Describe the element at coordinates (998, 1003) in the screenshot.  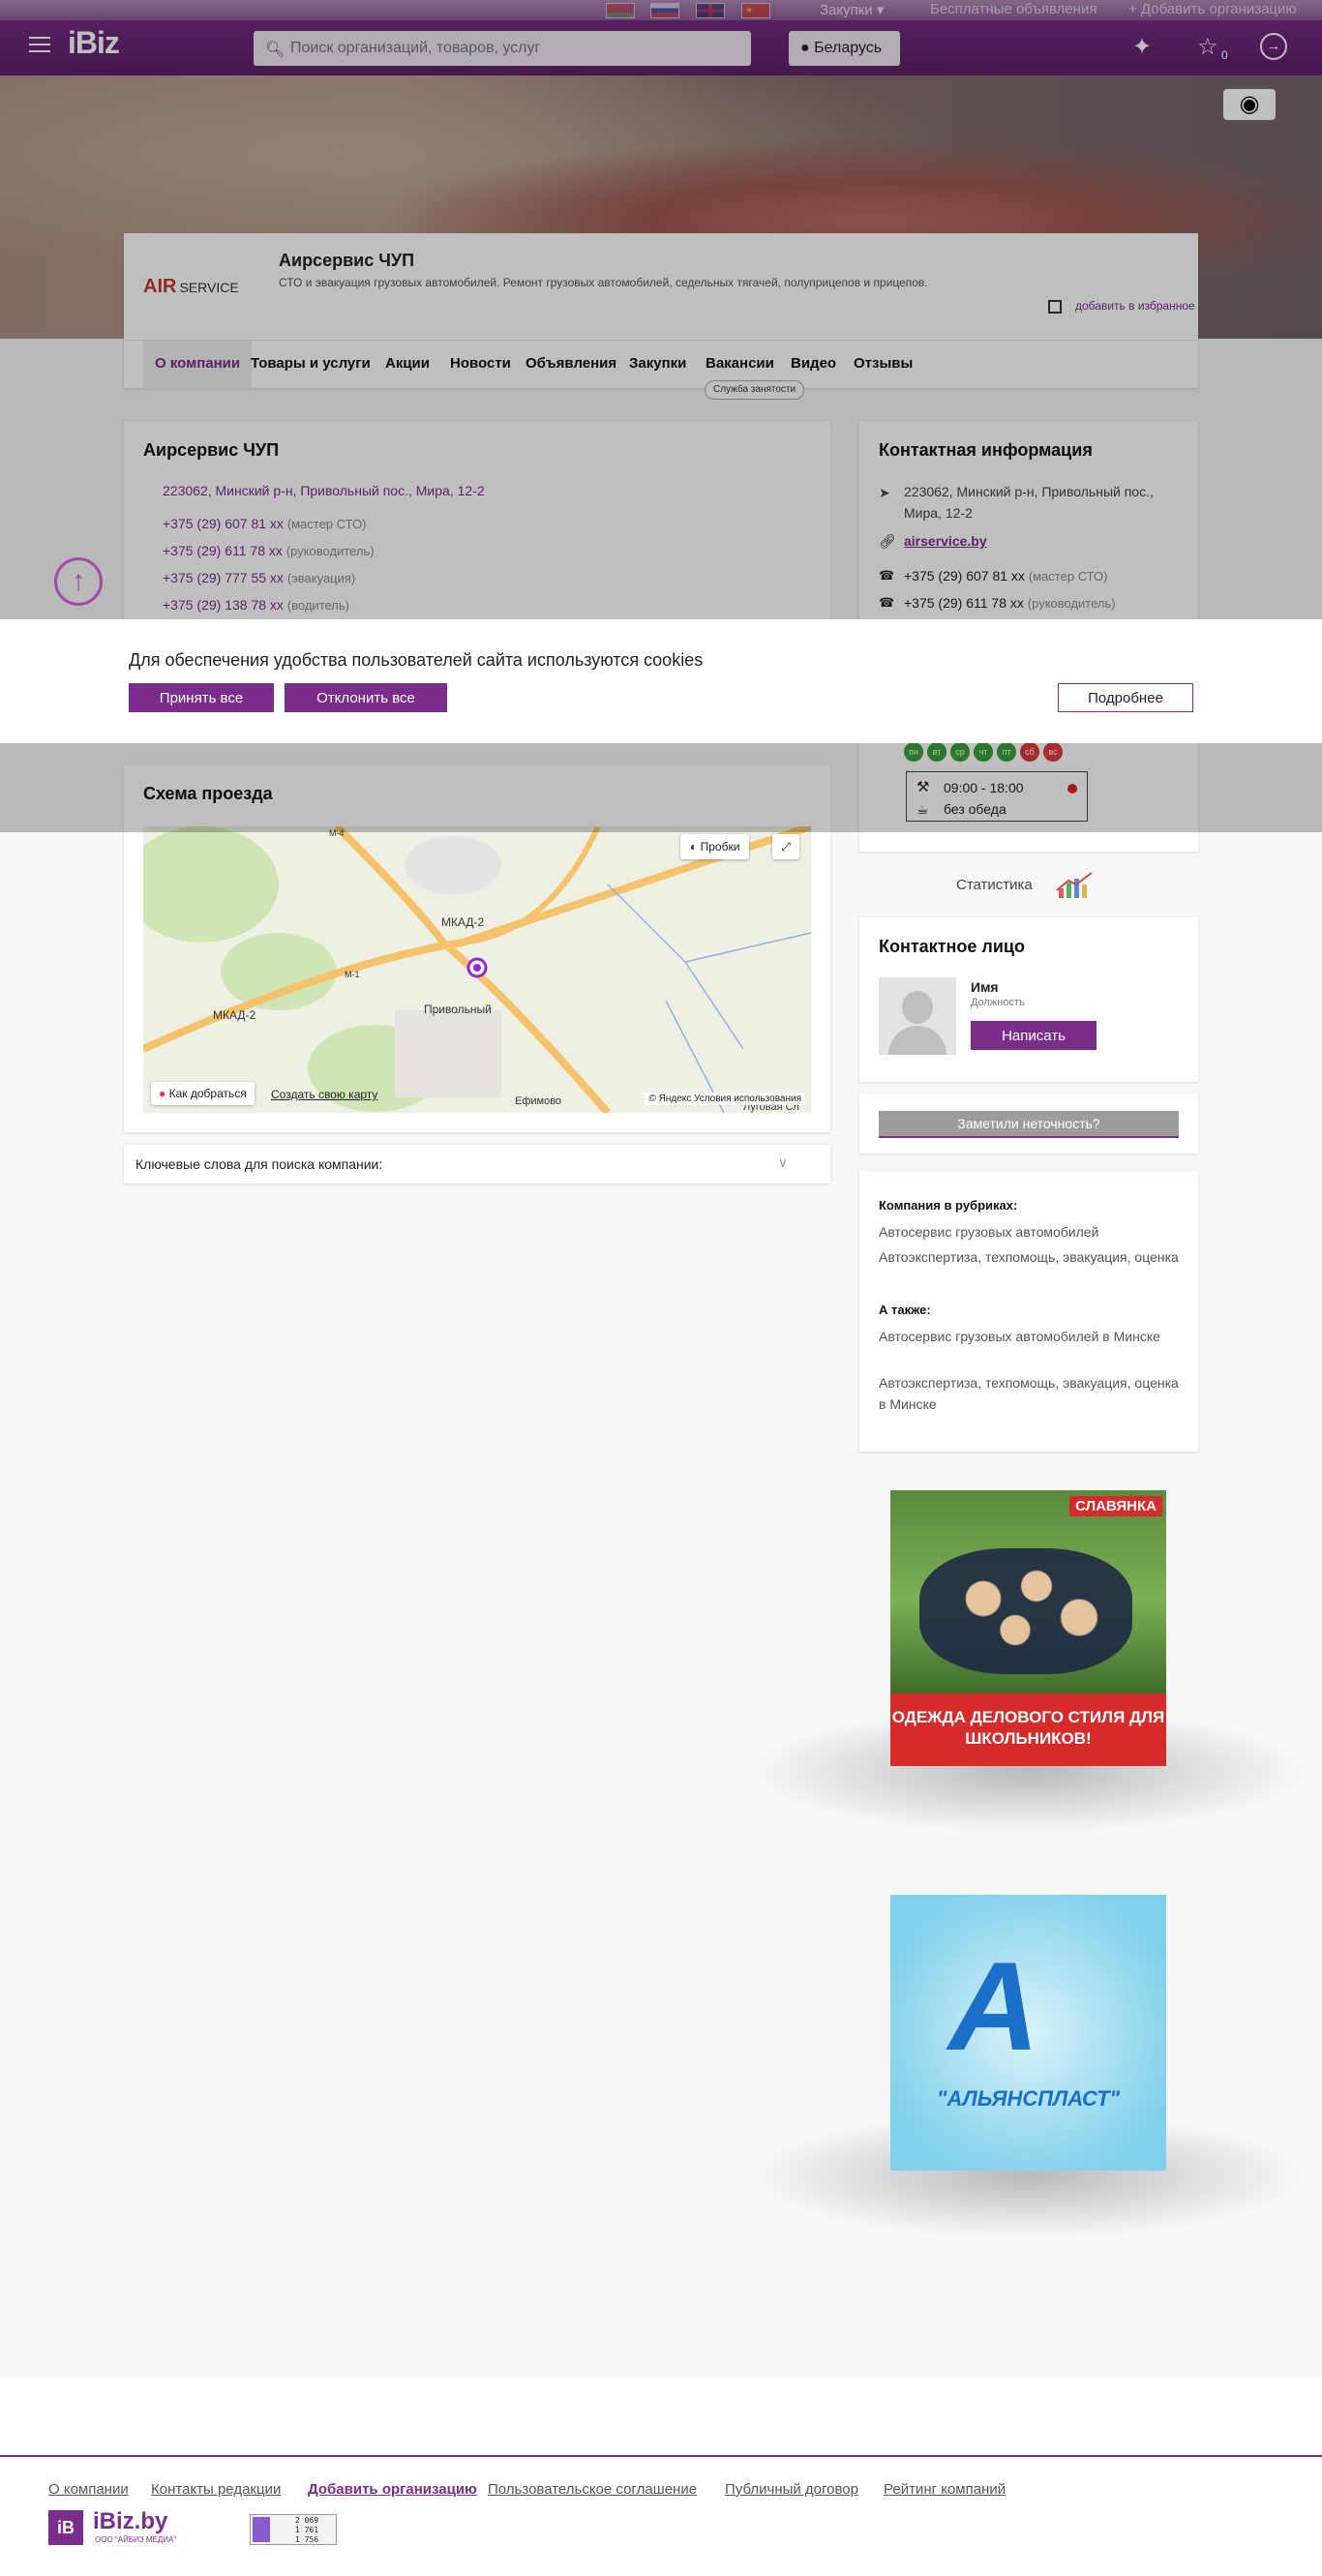
I see `person-position: Должность` at that location.